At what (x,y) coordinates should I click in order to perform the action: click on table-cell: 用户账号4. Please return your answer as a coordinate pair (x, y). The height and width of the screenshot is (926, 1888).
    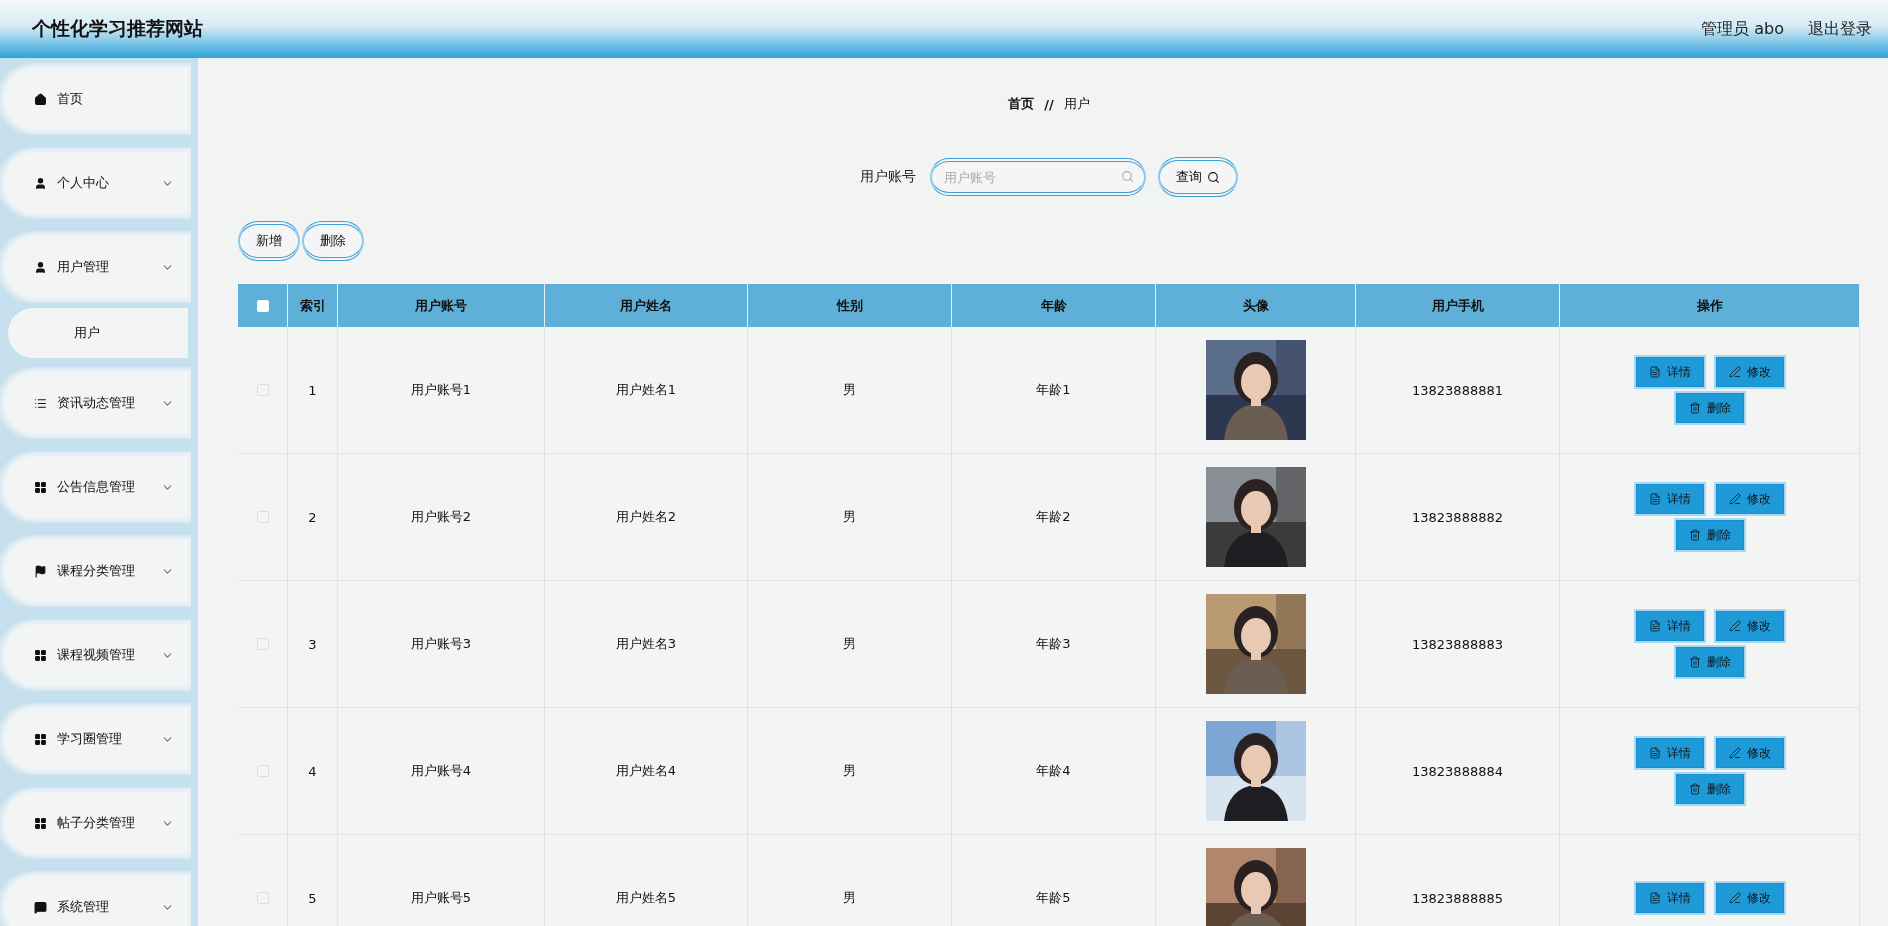
    Looking at the image, I should click on (441, 771).